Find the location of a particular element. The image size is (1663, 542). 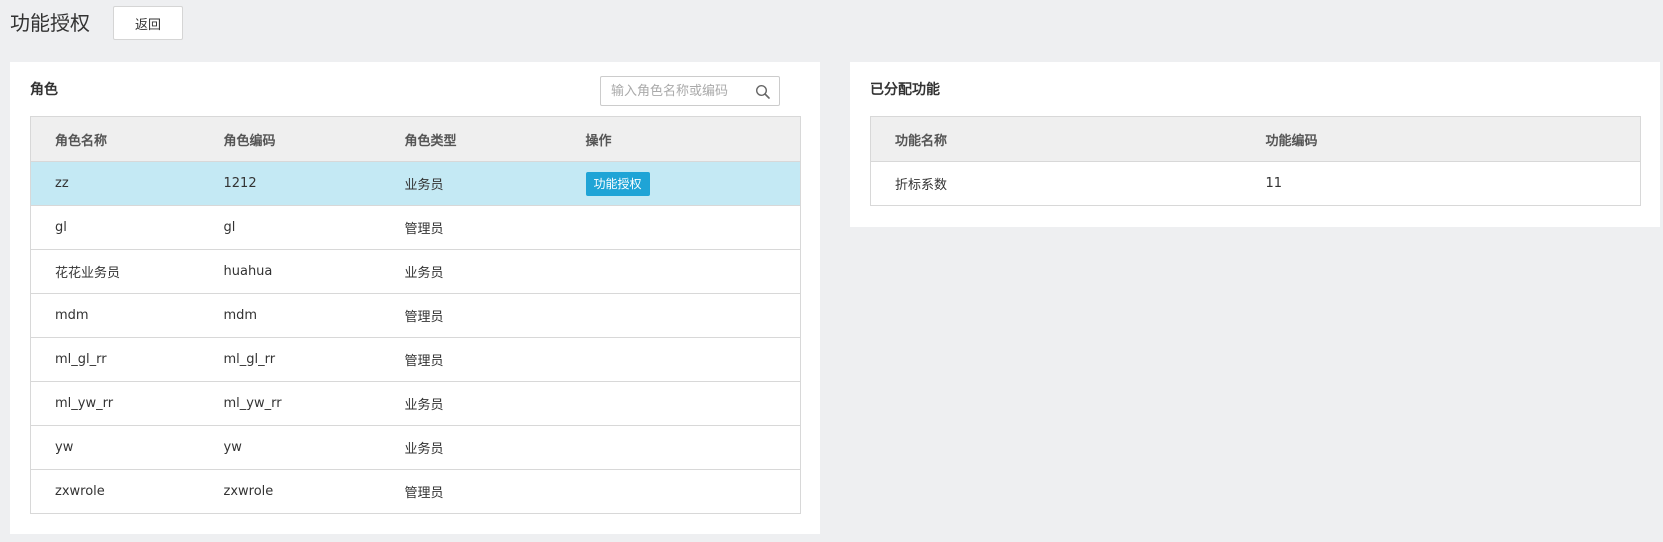

action-cell: 功能授权 is located at coordinates (681, 183).